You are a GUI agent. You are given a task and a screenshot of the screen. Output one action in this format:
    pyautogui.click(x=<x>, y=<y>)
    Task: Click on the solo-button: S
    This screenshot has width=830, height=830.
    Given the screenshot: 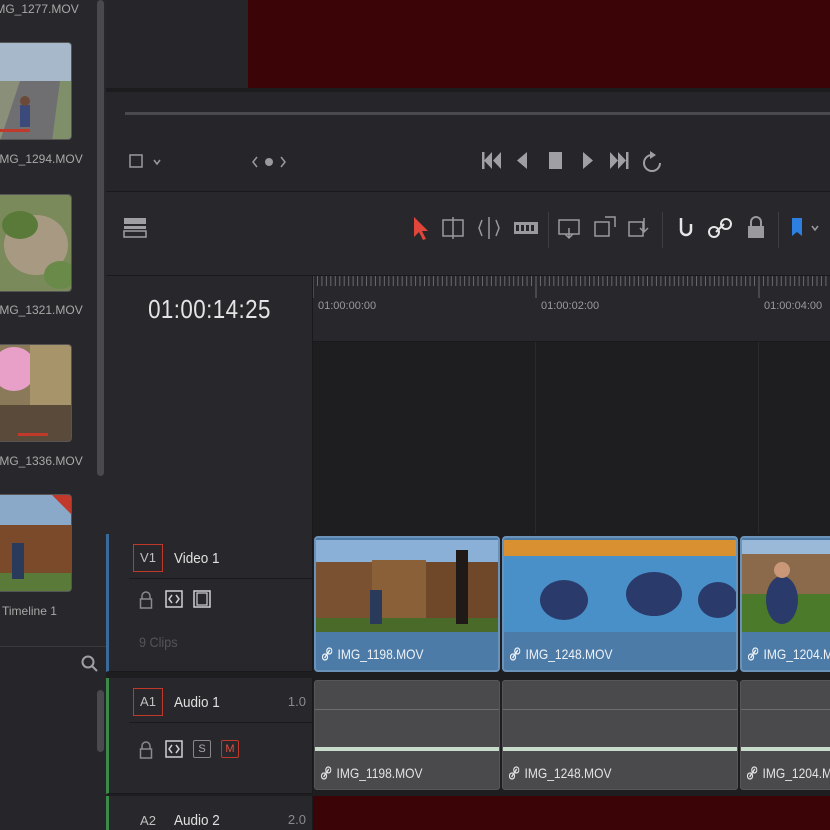 What is the action you would take?
    pyautogui.click(x=202, y=749)
    